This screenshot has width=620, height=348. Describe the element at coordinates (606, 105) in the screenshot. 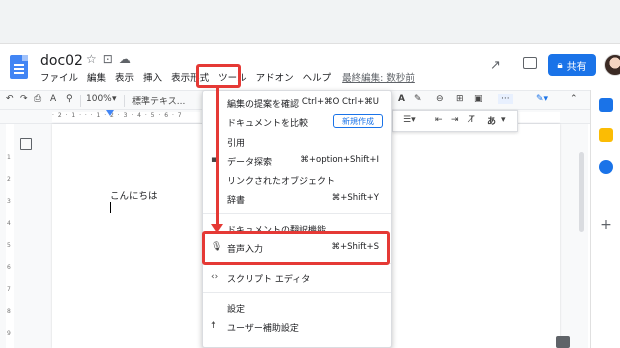

I see `calendar-icon` at that location.